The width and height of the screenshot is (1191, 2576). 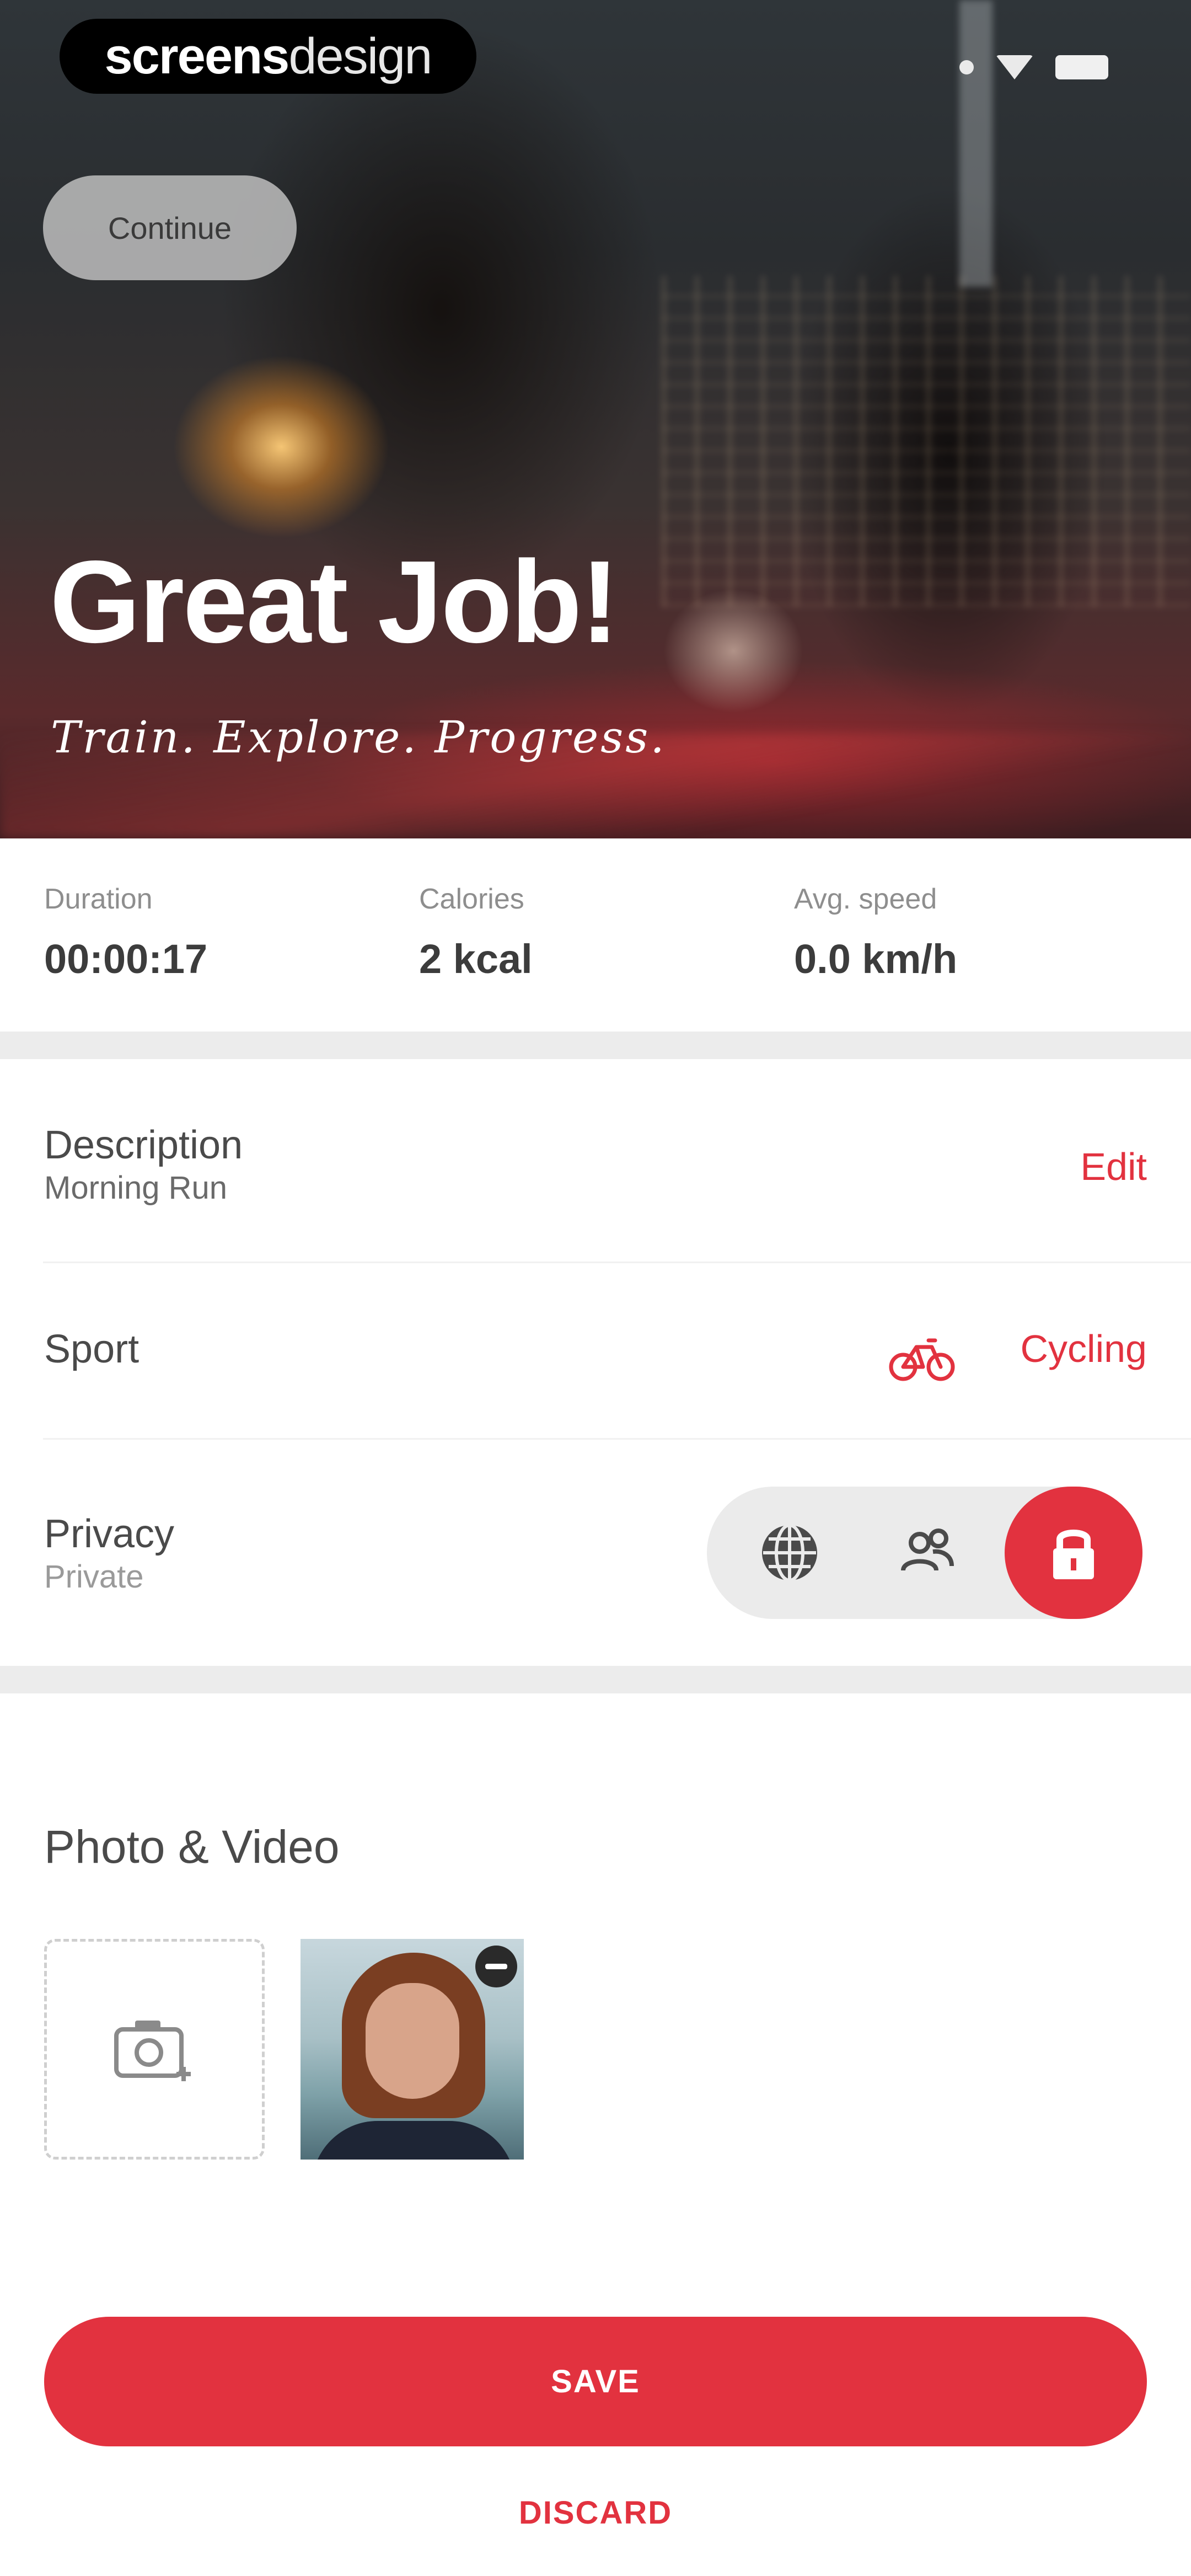 What do you see at coordinates (1081, 67) in the screenshot?
I see `battery-icon` at bounding box center [1081, 67].